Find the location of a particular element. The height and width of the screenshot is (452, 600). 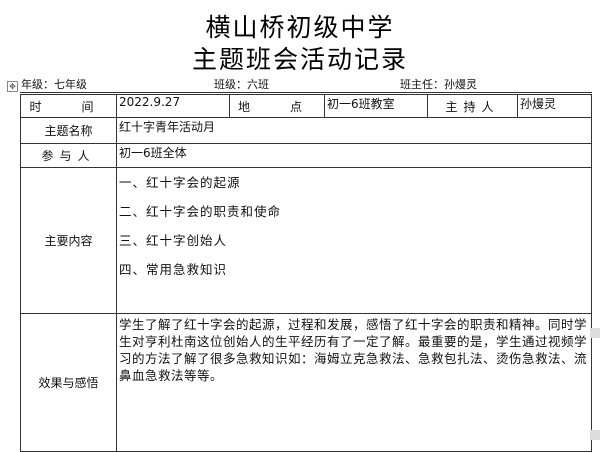

topic-label: 主题名称 is located at coordinates (68, 130).